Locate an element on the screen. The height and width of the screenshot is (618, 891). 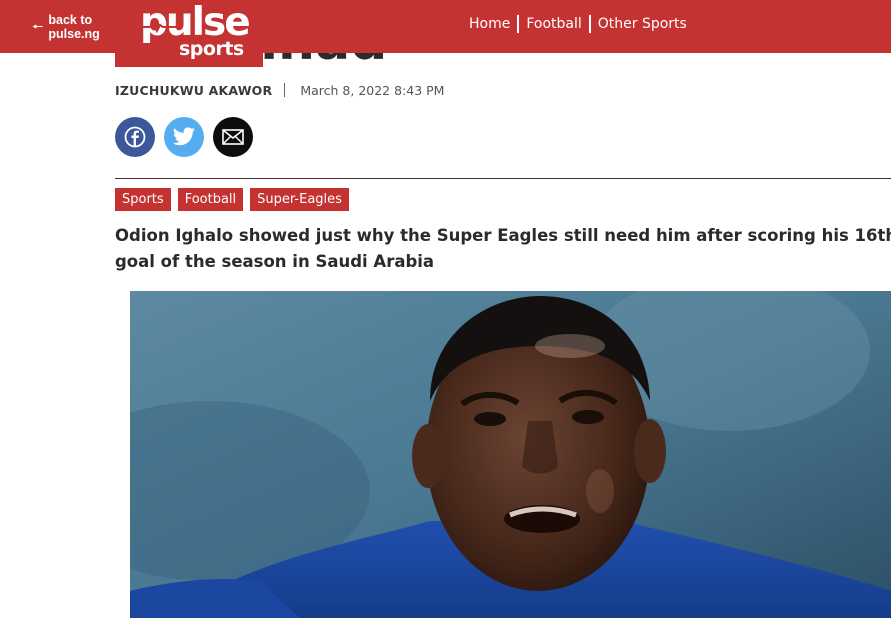
main-nav: Home Football Other Sports is located at coordinates (578, 24).